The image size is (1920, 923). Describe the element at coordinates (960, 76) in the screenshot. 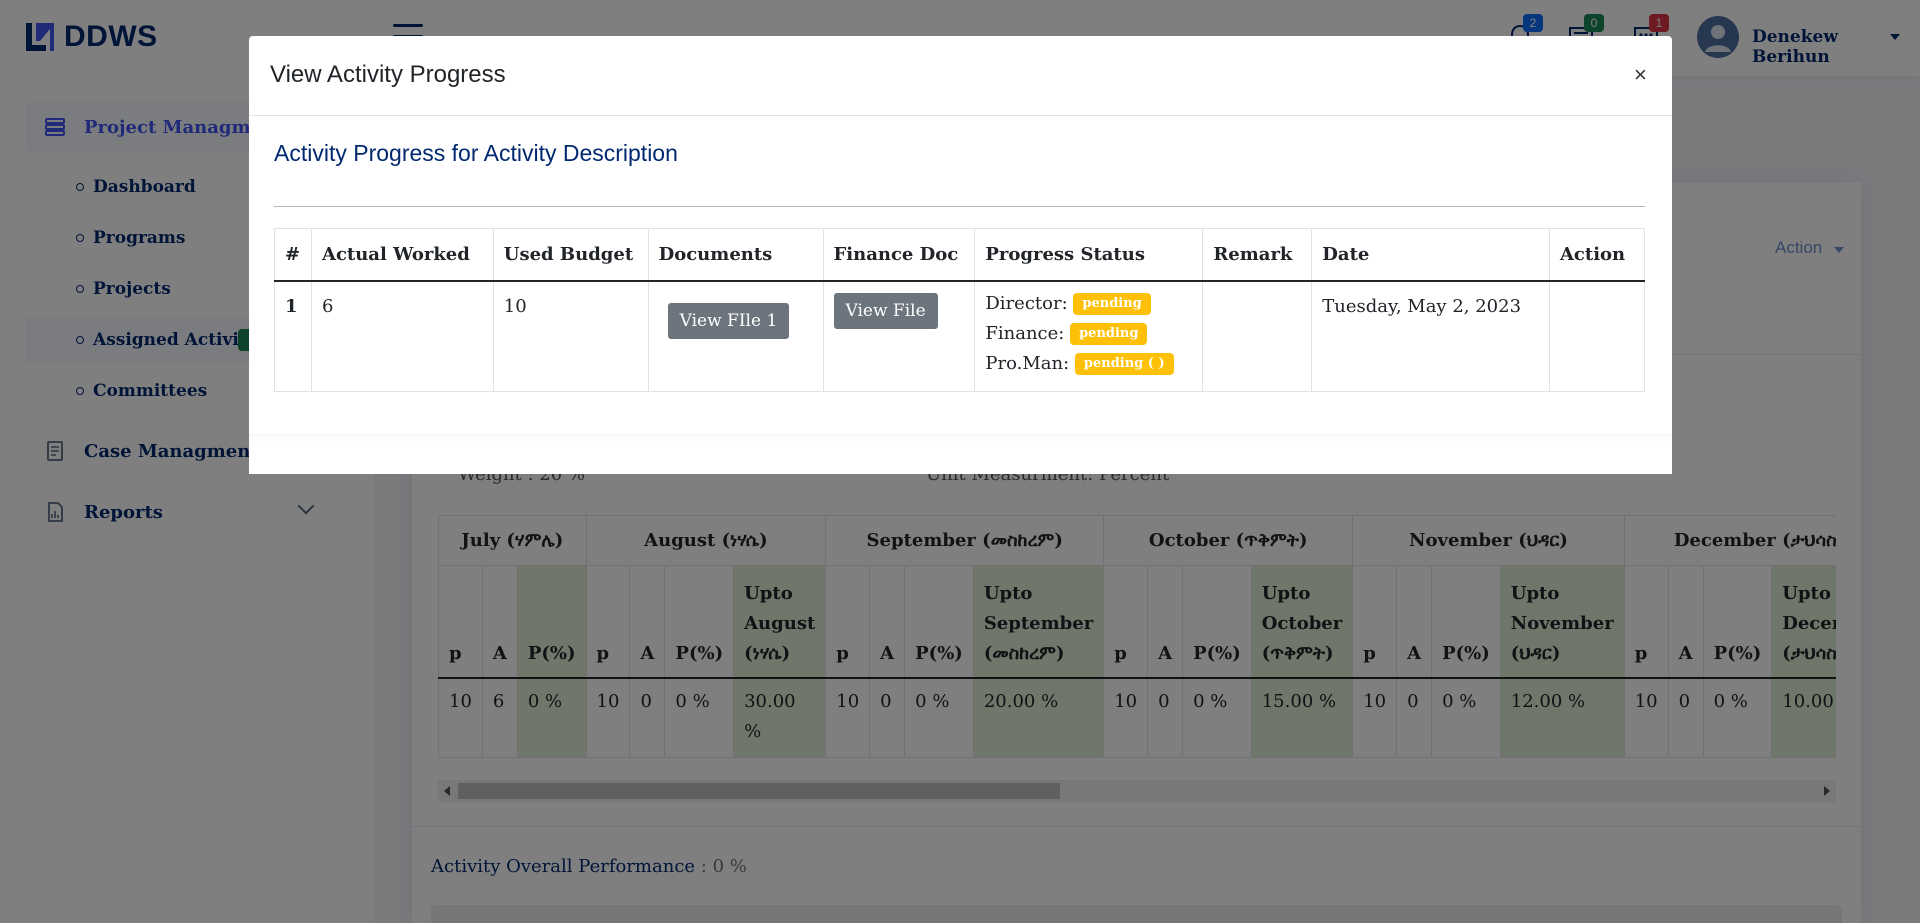

I see `modal-header: View Activity Progress ×` at that location.